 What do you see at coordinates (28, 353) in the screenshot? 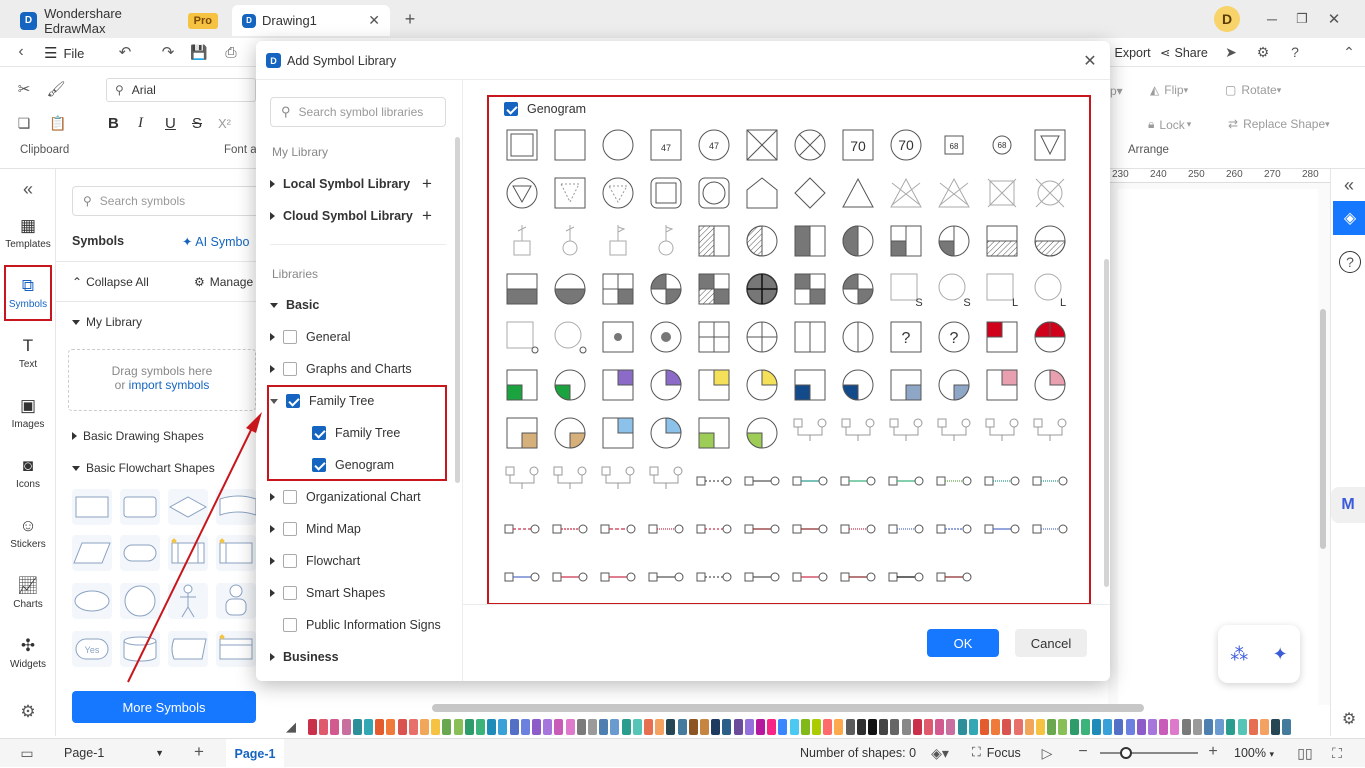
I see `sidebar-item-text: T Text` at bounding box center [28, 353].